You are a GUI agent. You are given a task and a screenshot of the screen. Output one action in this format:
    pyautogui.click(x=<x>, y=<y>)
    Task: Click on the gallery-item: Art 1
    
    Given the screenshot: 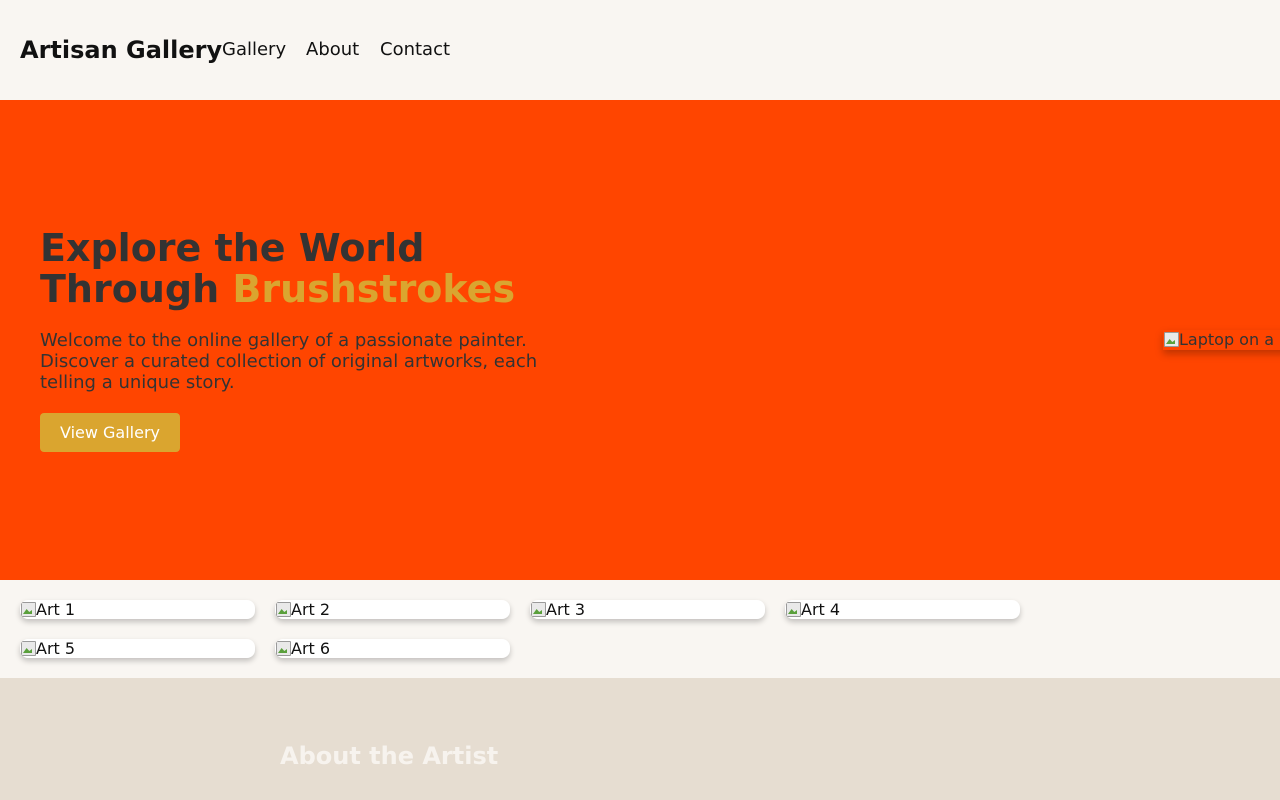 What is the action you would take?
    pyautogui.click(x=137, y=609)
    